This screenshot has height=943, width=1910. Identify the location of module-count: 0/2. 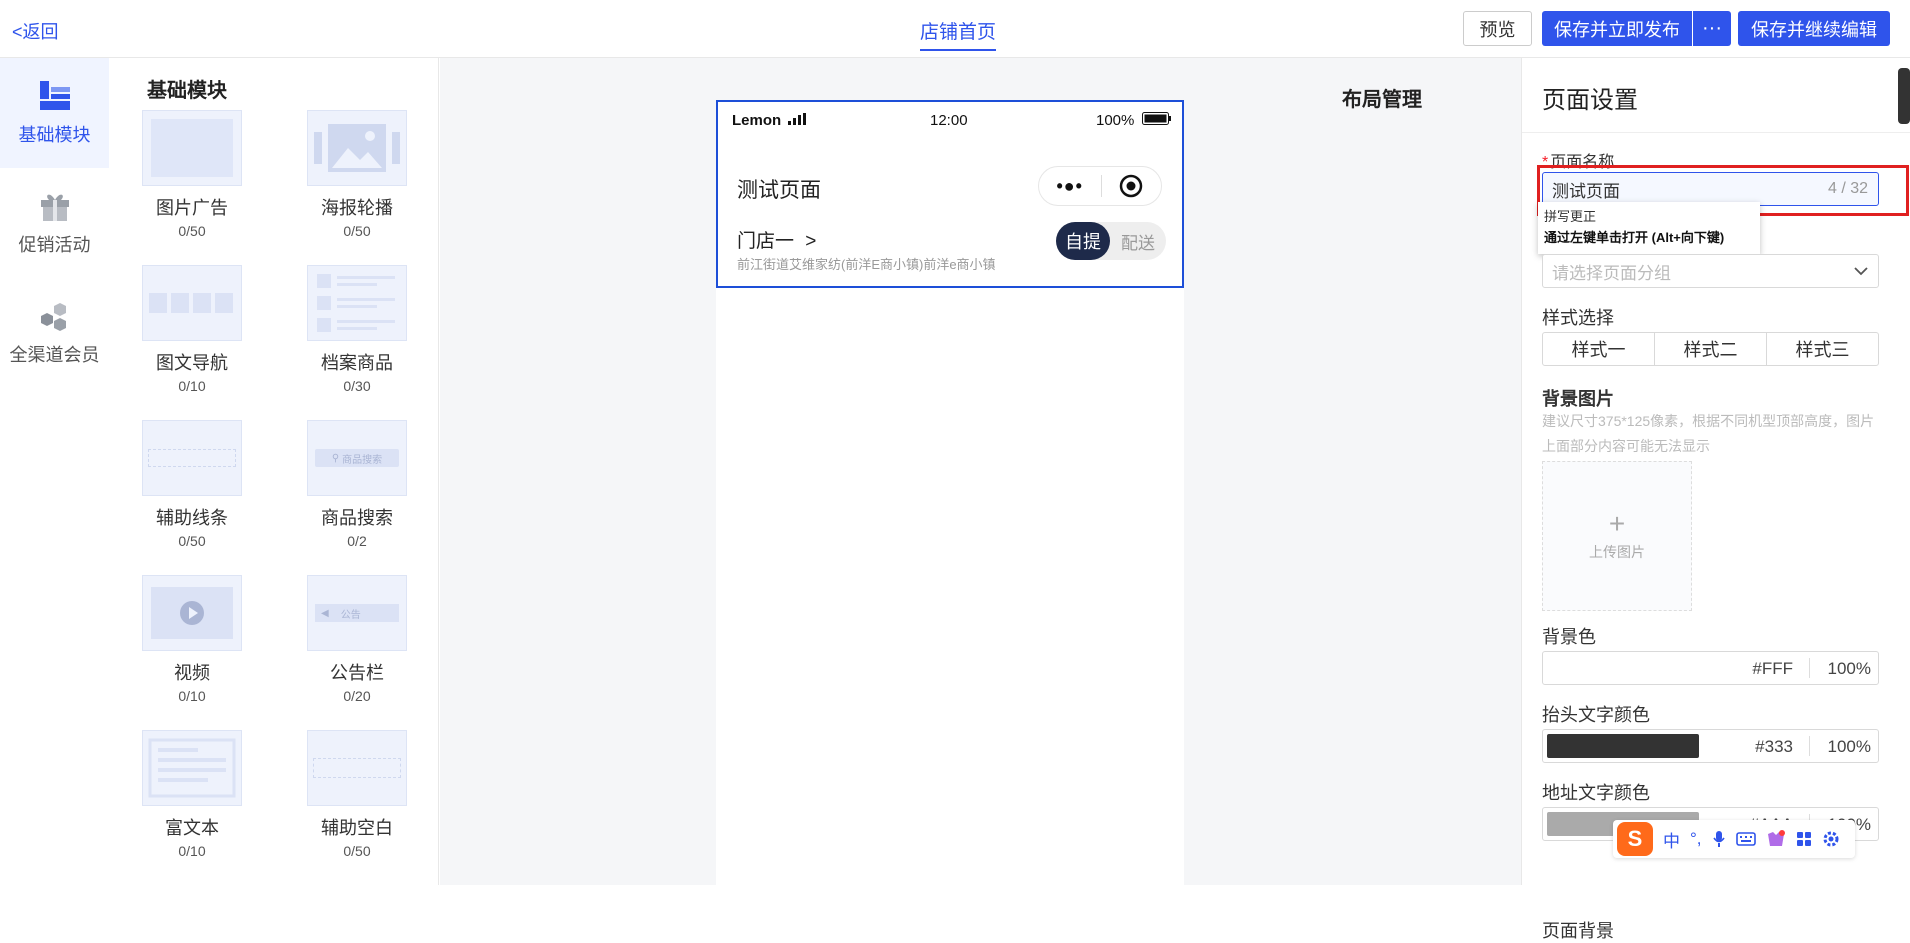
(357, 541).